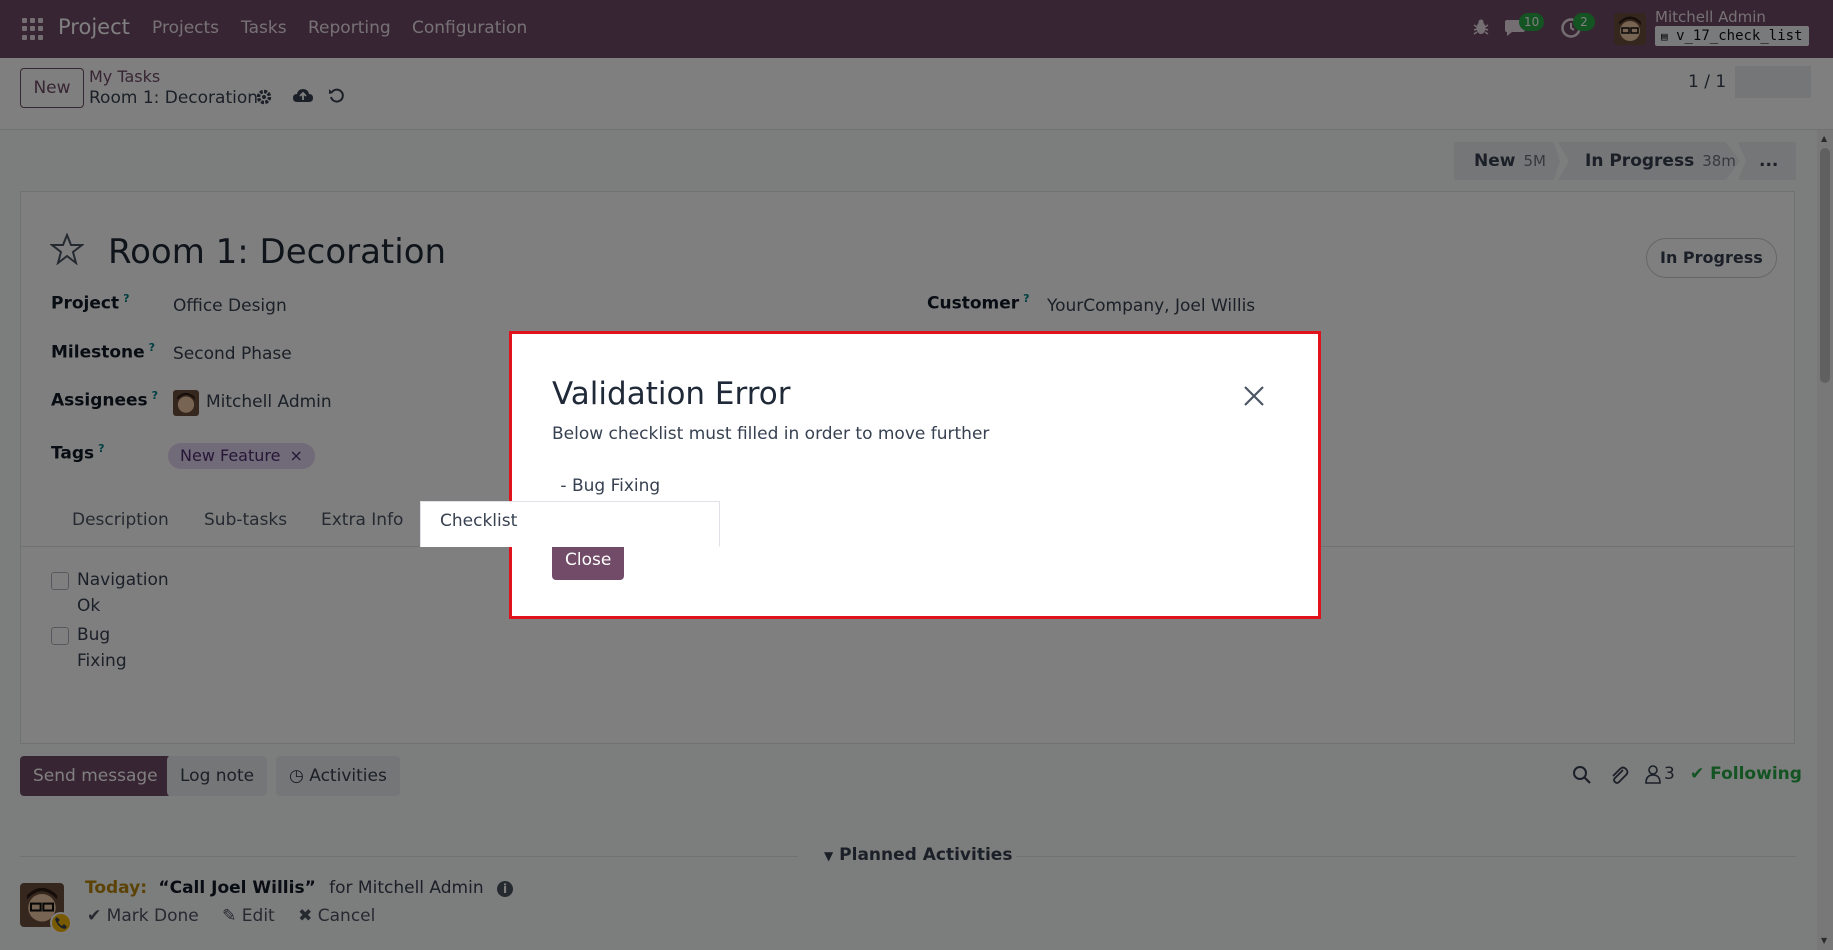  What do you see at coordinates (671, 394) in the screenshot?
I see `dialog-title: Validation Error` at bounding box center [671, 394].